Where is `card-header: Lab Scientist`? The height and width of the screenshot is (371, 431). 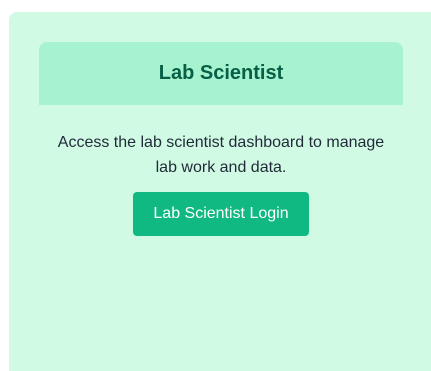 card-header: Lab Scientist is located at coordinates (221, 73).